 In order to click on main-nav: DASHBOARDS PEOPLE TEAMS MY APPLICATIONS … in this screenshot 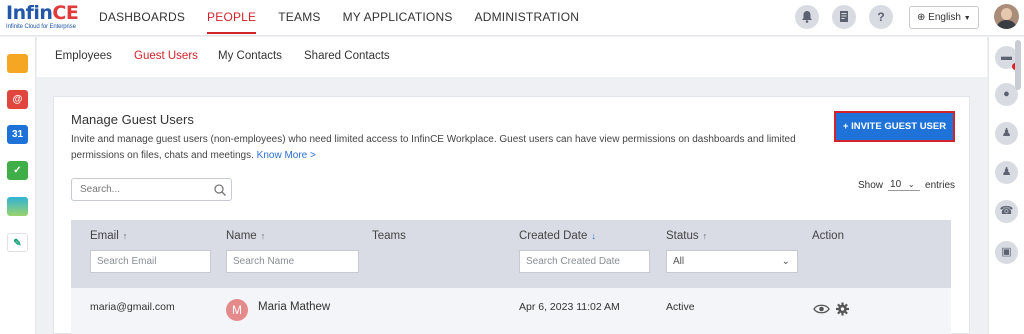, I will do `click(350, 18)`.